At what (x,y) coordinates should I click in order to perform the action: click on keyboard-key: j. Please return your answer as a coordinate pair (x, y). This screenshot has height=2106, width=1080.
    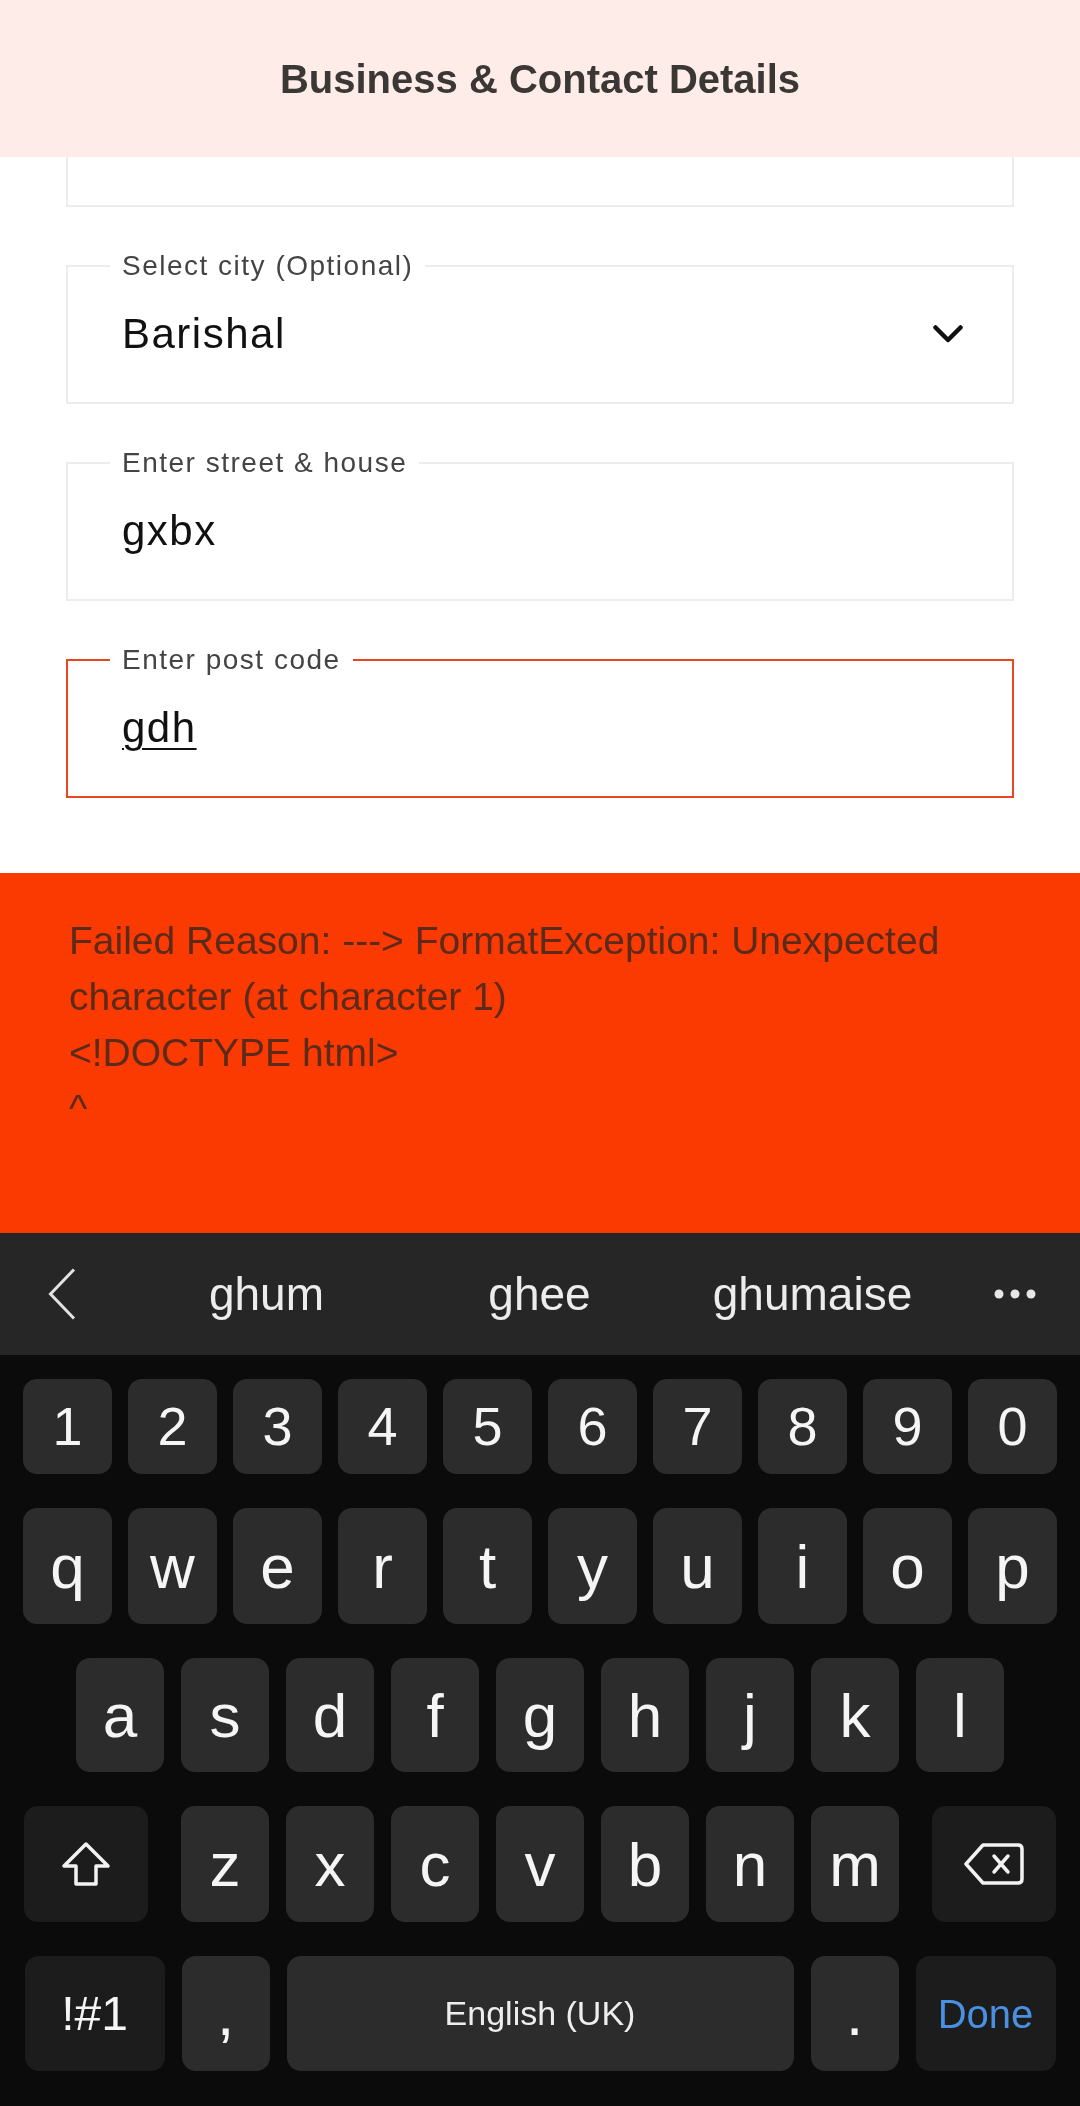
    Looking at the image, I should click on (750, 1715).